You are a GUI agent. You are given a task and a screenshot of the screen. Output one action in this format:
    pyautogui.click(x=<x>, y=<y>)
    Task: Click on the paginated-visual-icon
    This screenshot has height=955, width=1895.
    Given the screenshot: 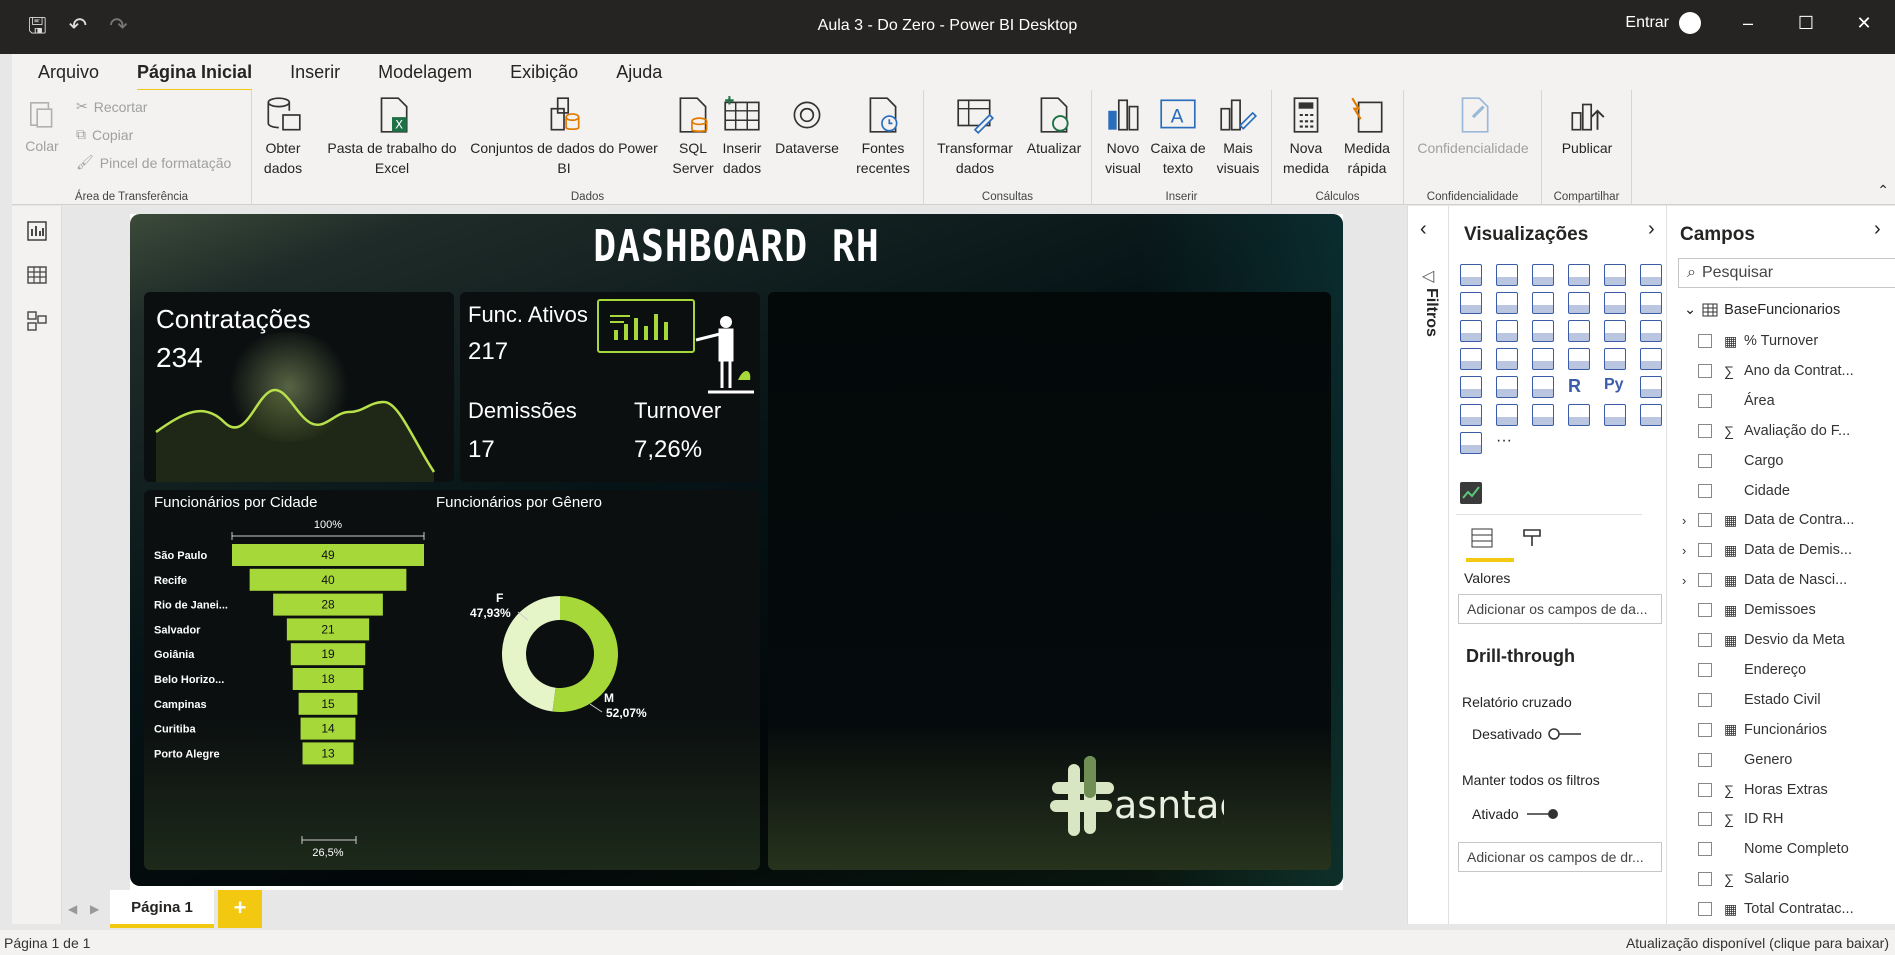 What is the action you would take?
    pyautogui.click(x=1579, y=415)
    